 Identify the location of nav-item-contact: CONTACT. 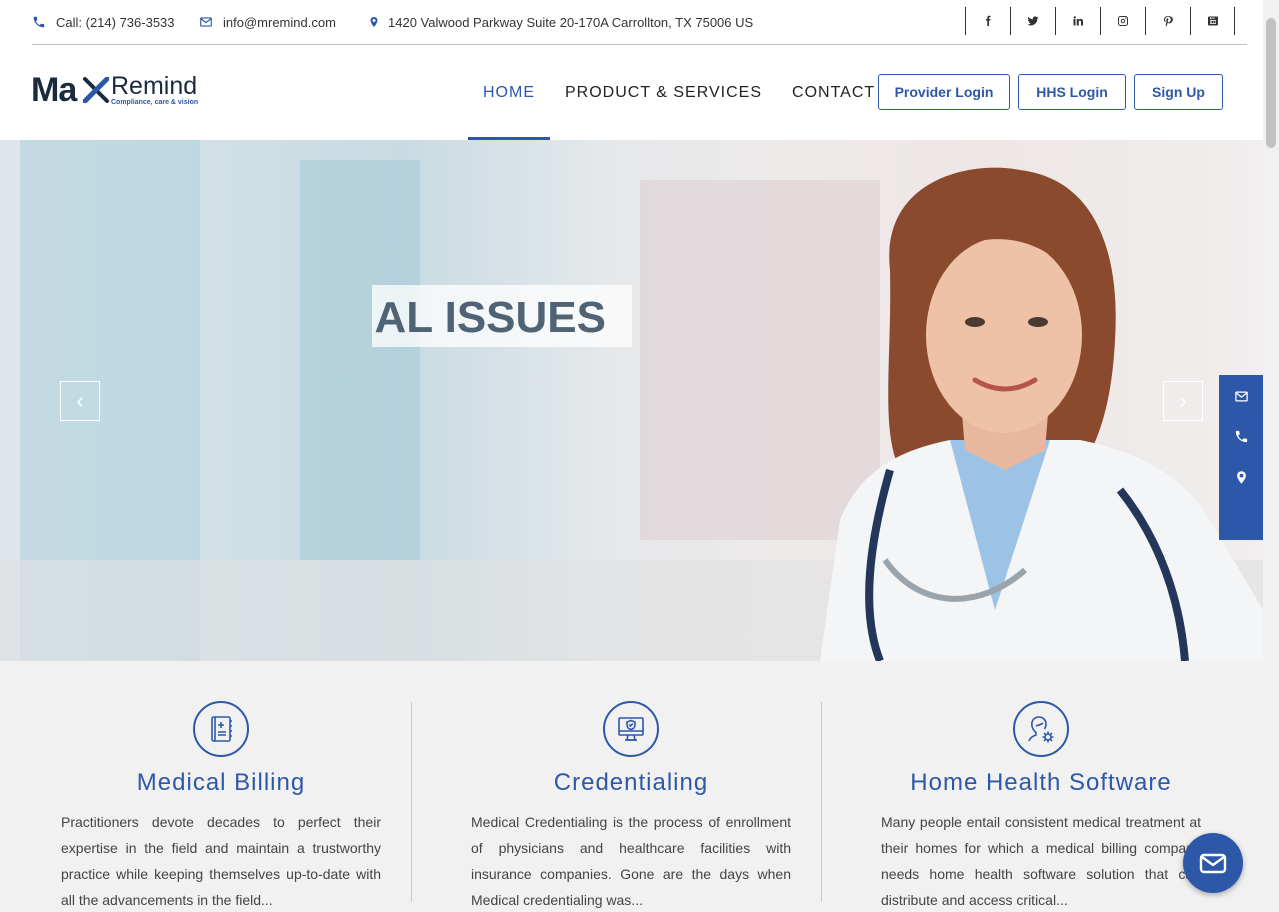
(833, 92).